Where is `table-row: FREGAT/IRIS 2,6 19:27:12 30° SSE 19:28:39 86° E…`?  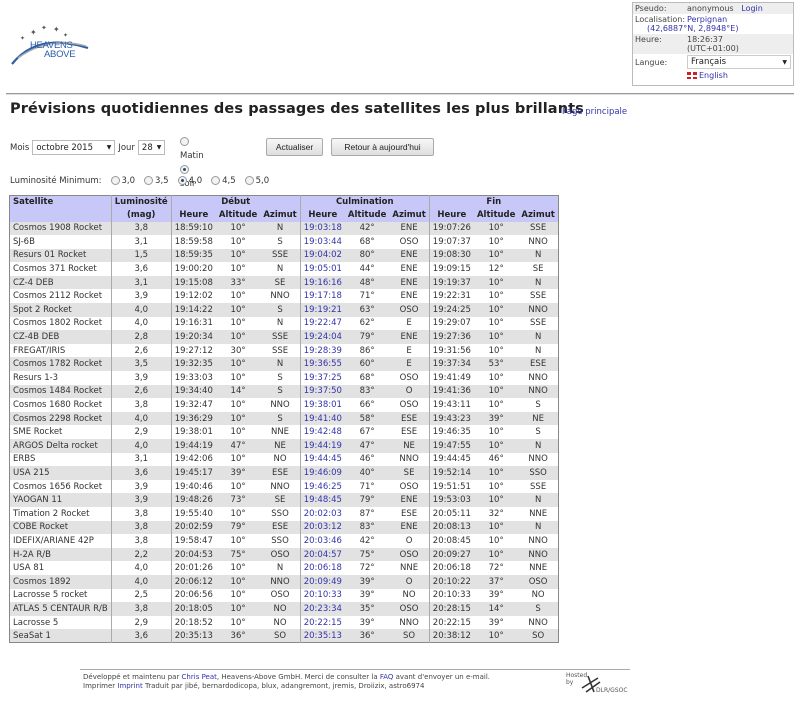 table-row: FREGAT/IRIS 2,6 19:27:12 30° SSE 19:28:39 86° E… is located at coordinates (284, 350).